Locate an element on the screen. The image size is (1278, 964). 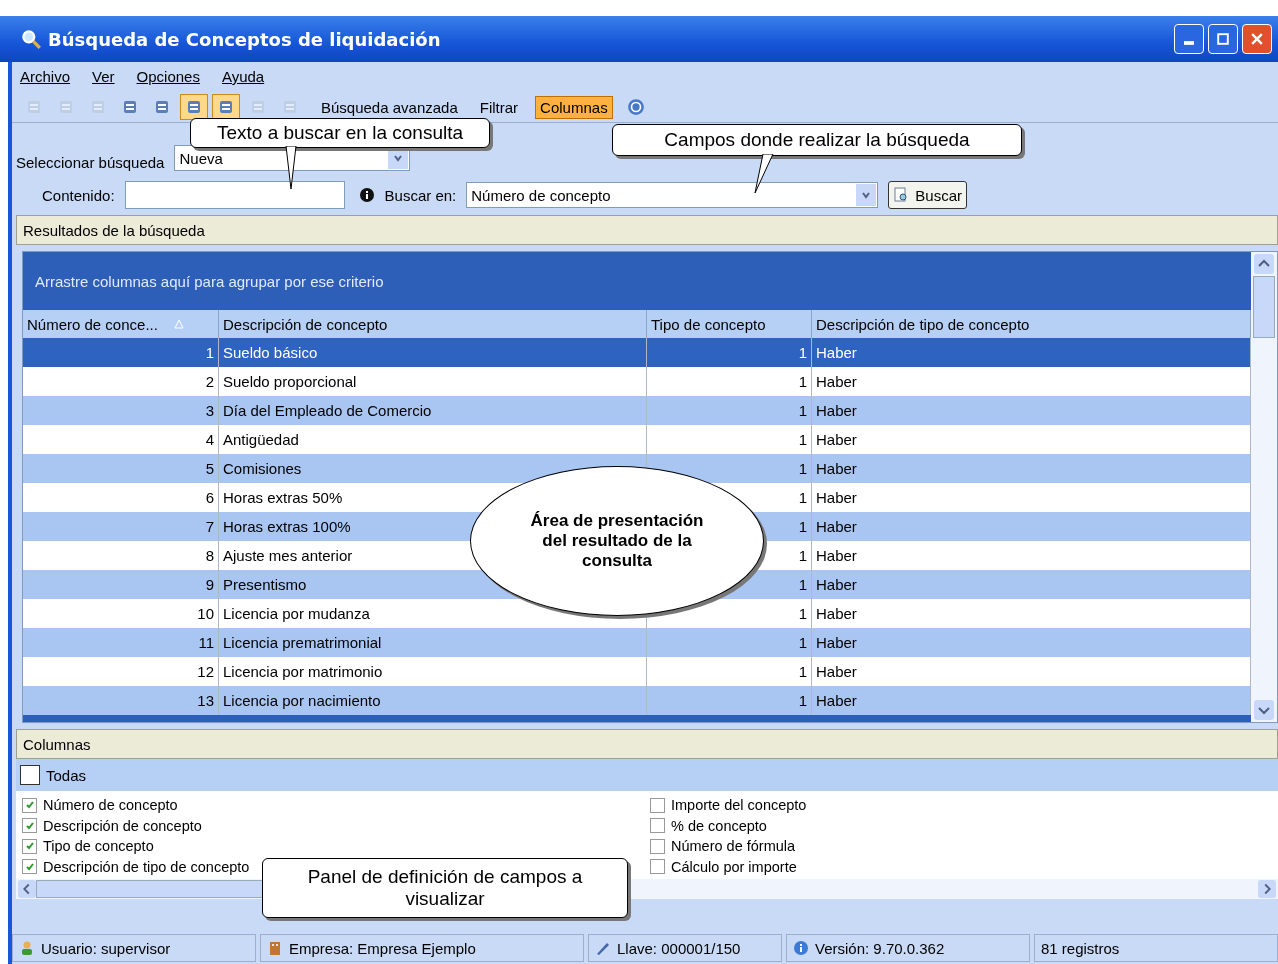
table-cell: 13 is located at coordinates (121, 700).